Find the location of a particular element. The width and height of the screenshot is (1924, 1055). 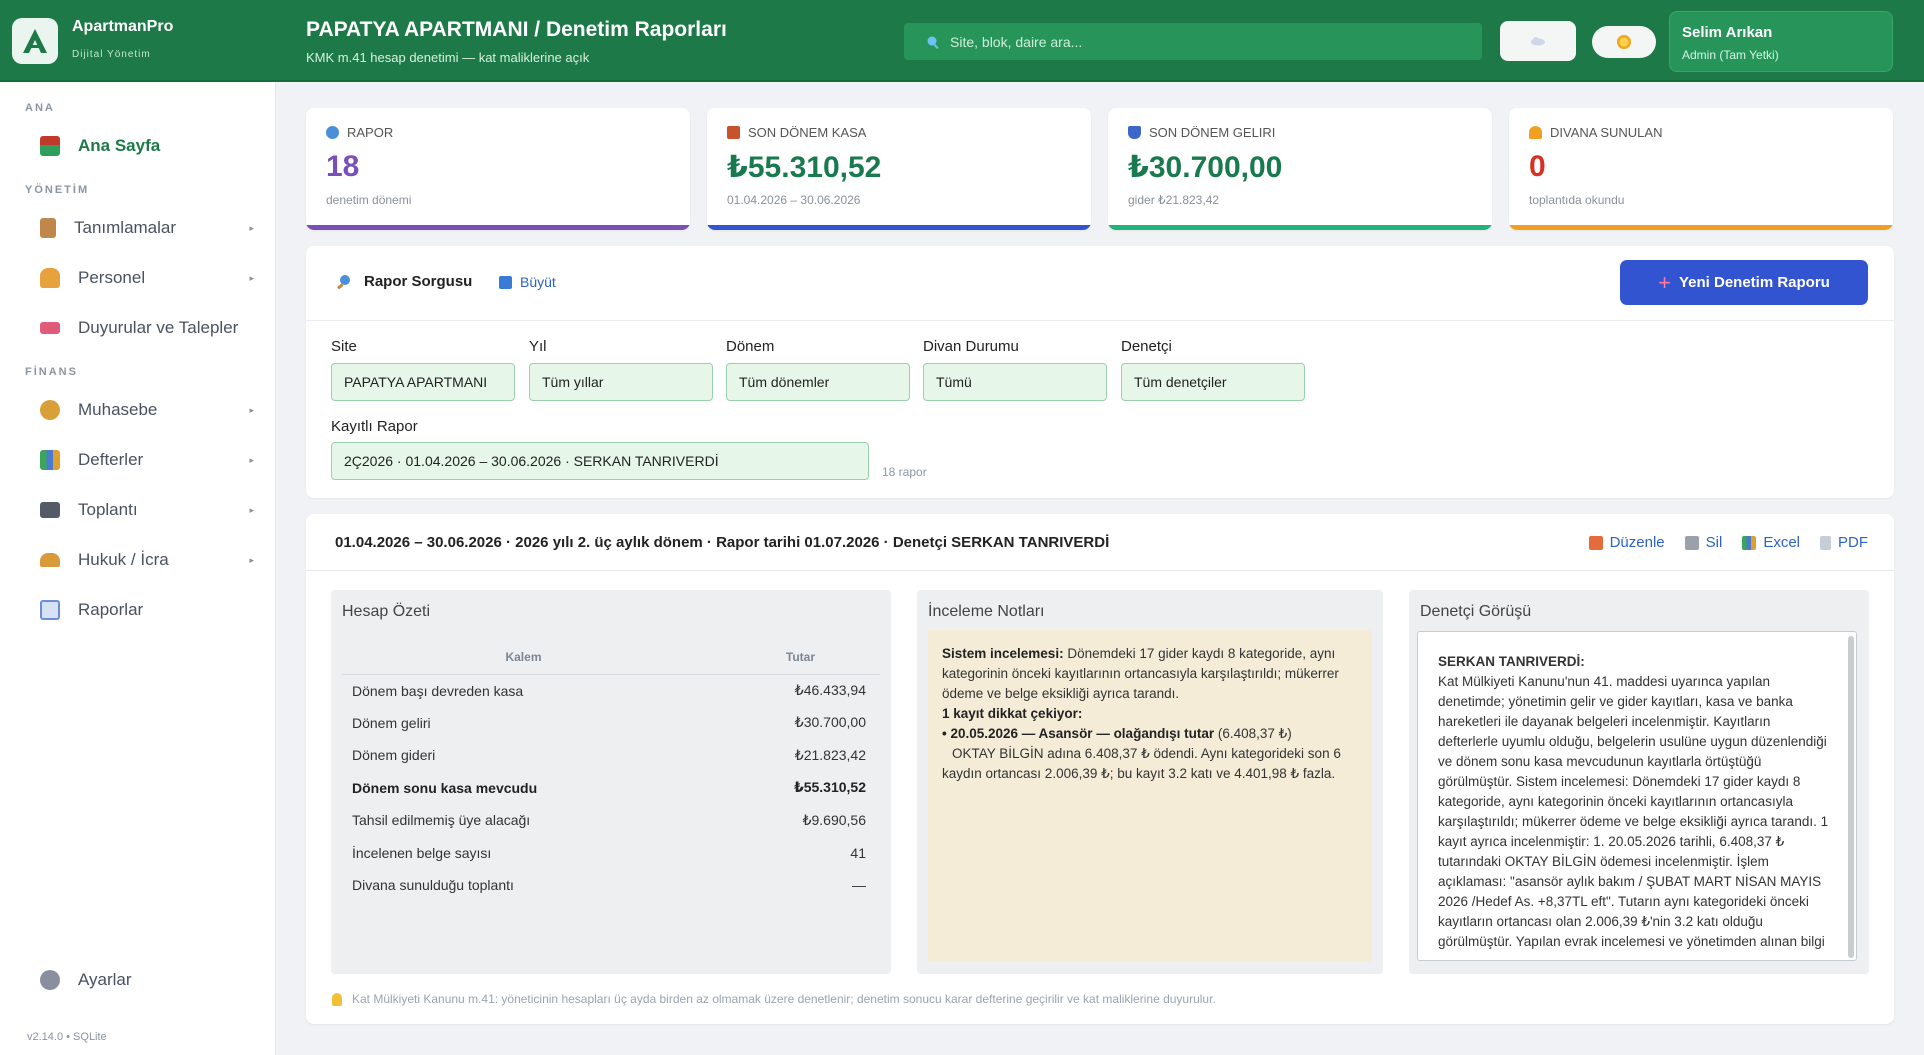

sidebar-item-defterler: Defterler ▸ is located at coordinates (150, 460).